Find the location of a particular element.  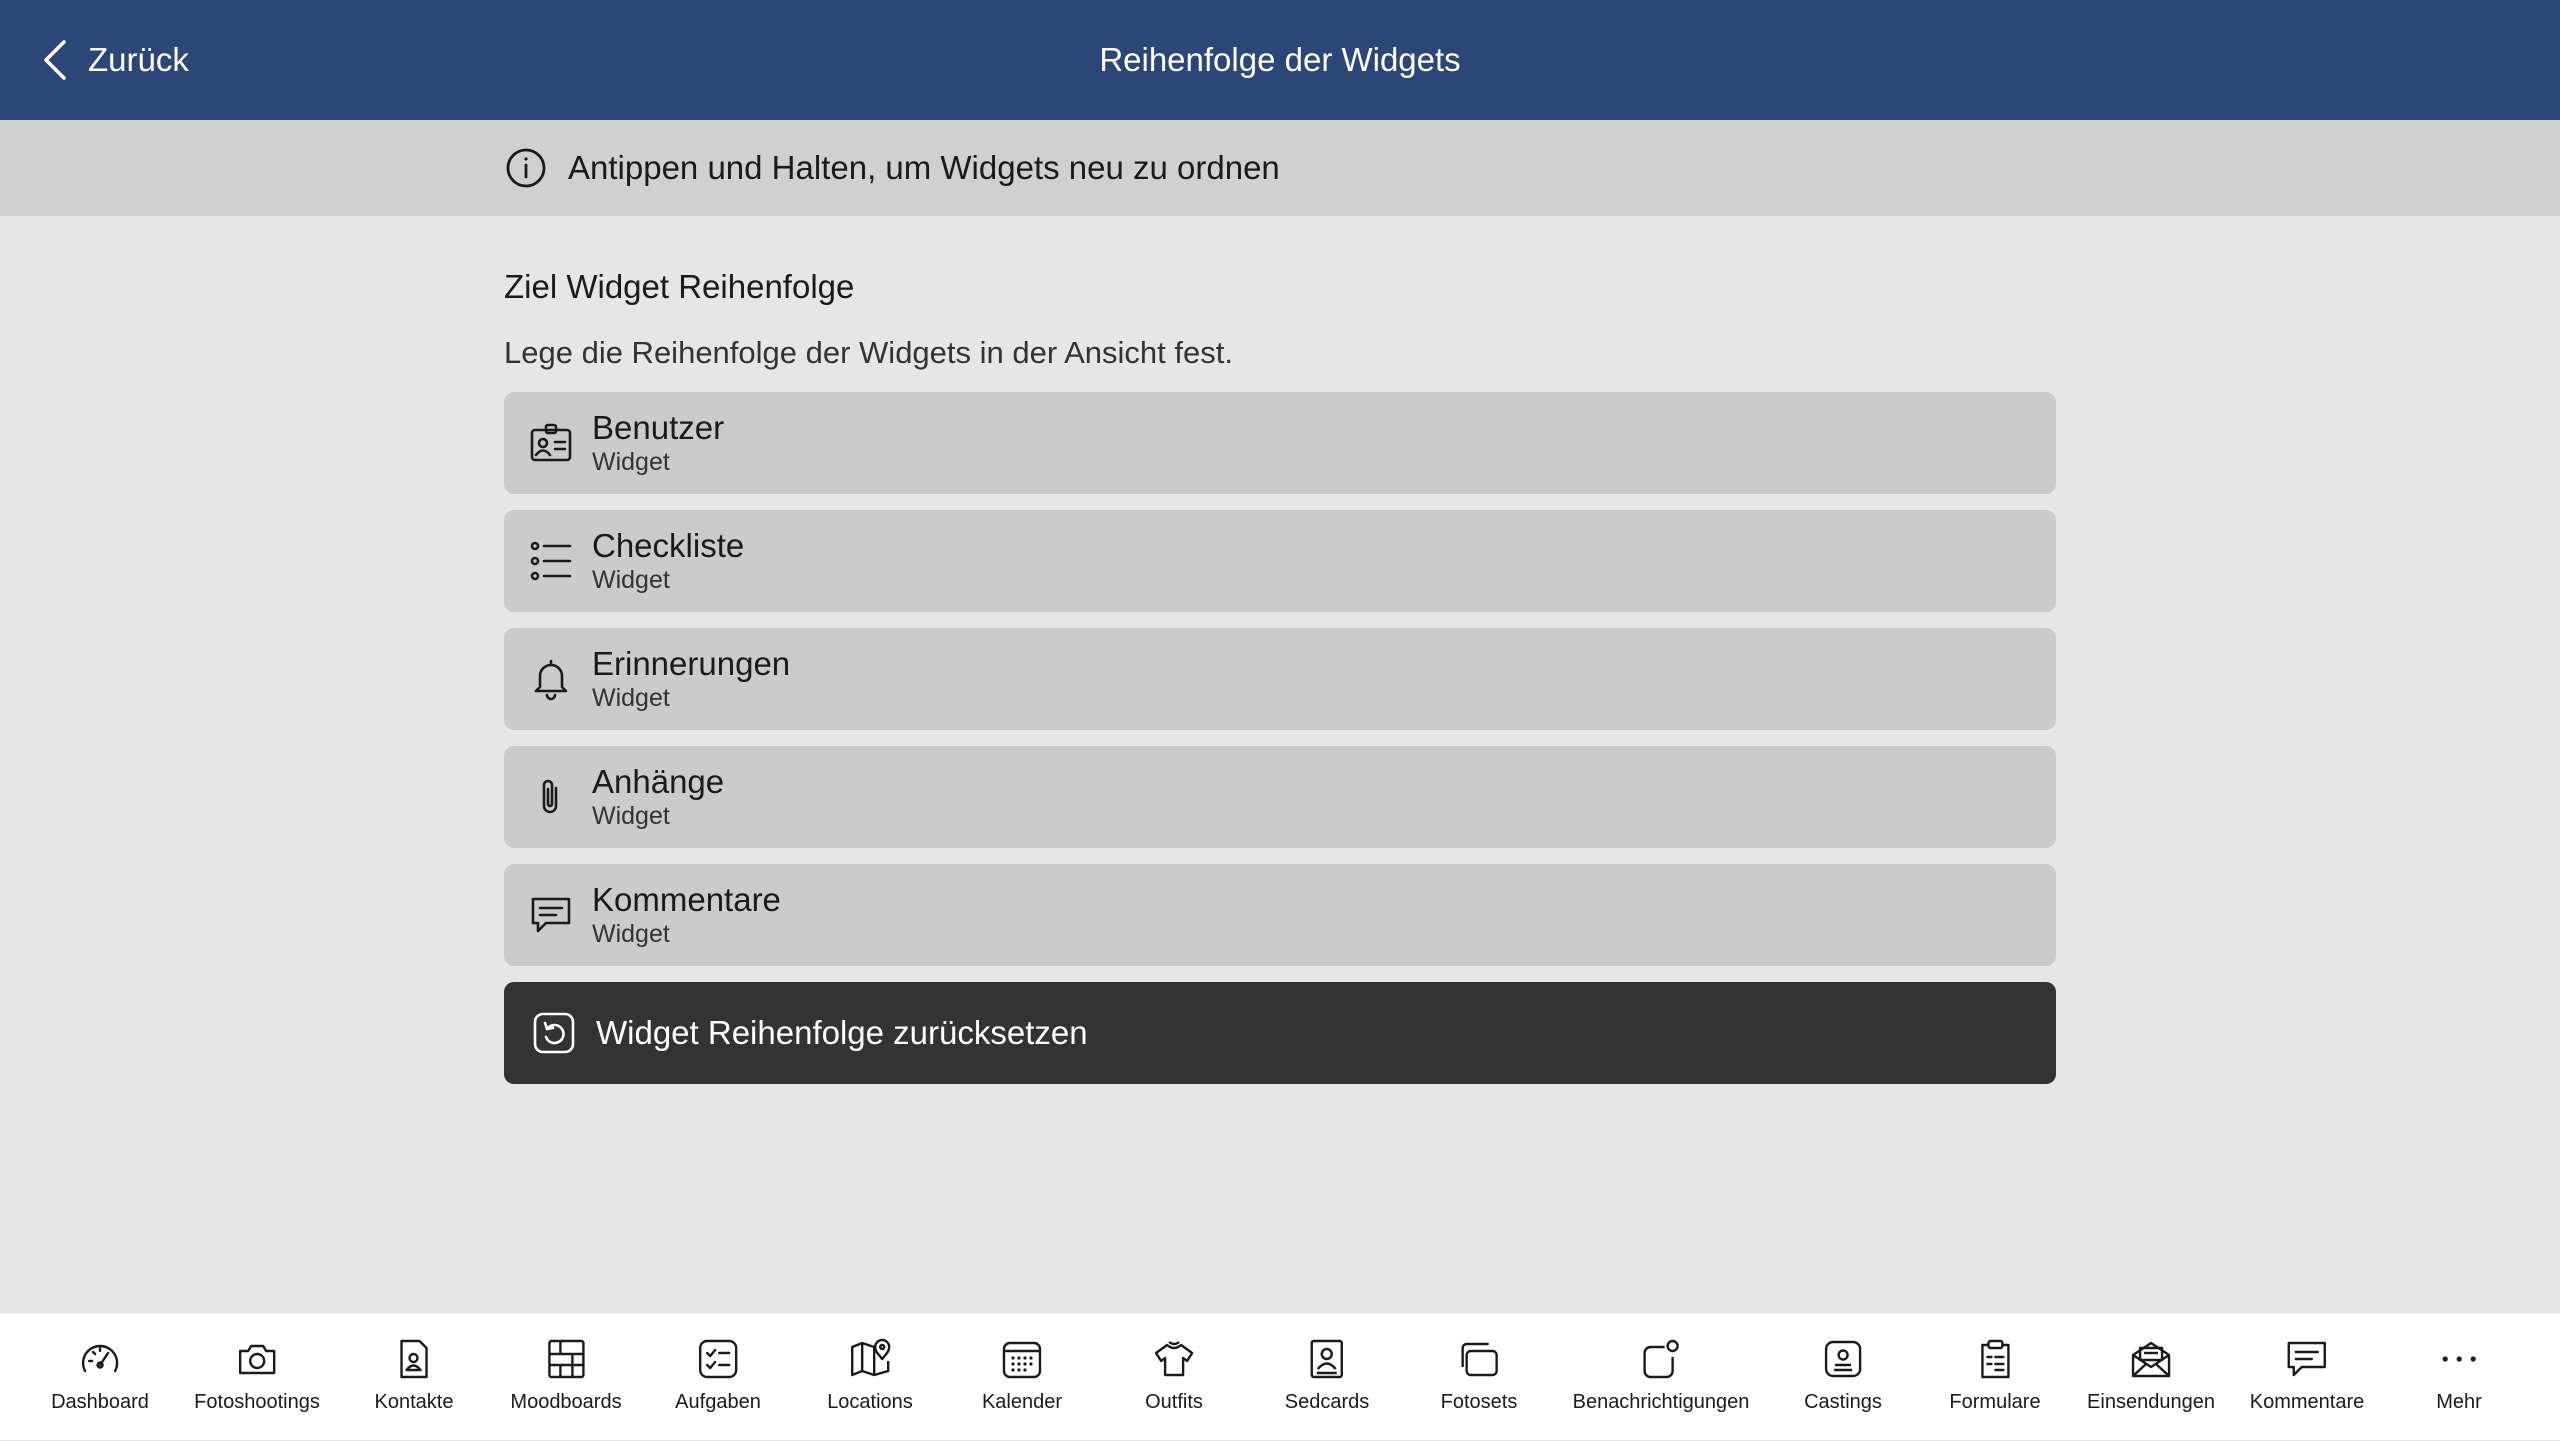

shirt-icon is located at coordinates (1174, 1359).